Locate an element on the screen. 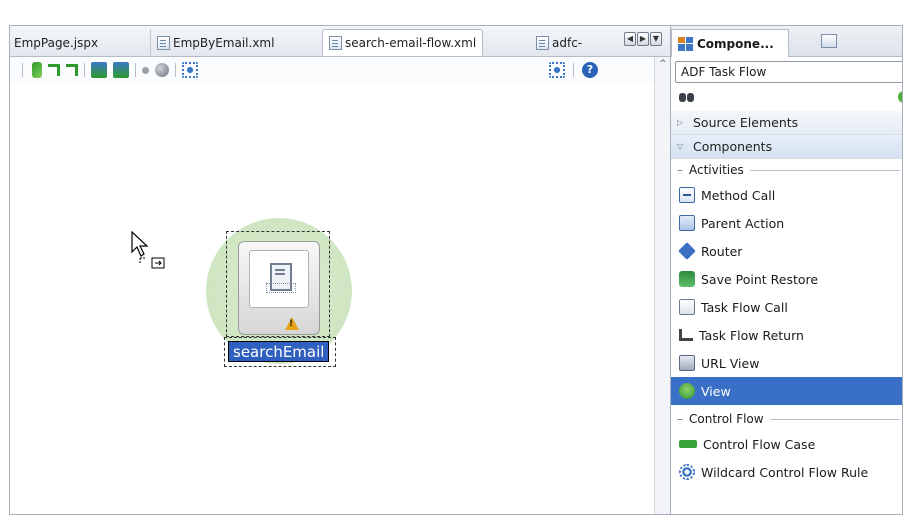 This screenshot has width=903, height=524. palette-icon is located at coordinates (685, 43).